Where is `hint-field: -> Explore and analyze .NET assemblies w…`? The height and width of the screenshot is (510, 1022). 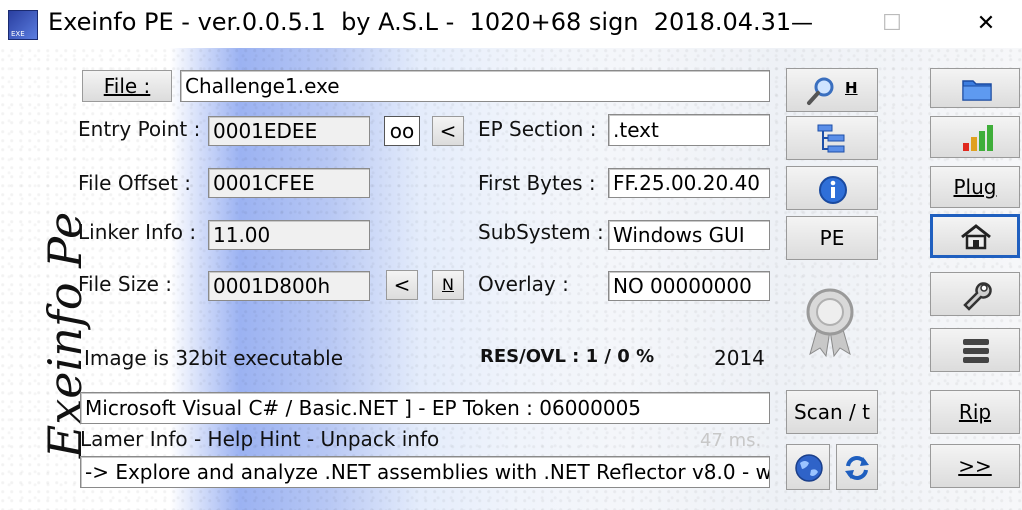
hint-field: -> Explore and analyze .NET assemblies w… is located at coordinates (425, 472).